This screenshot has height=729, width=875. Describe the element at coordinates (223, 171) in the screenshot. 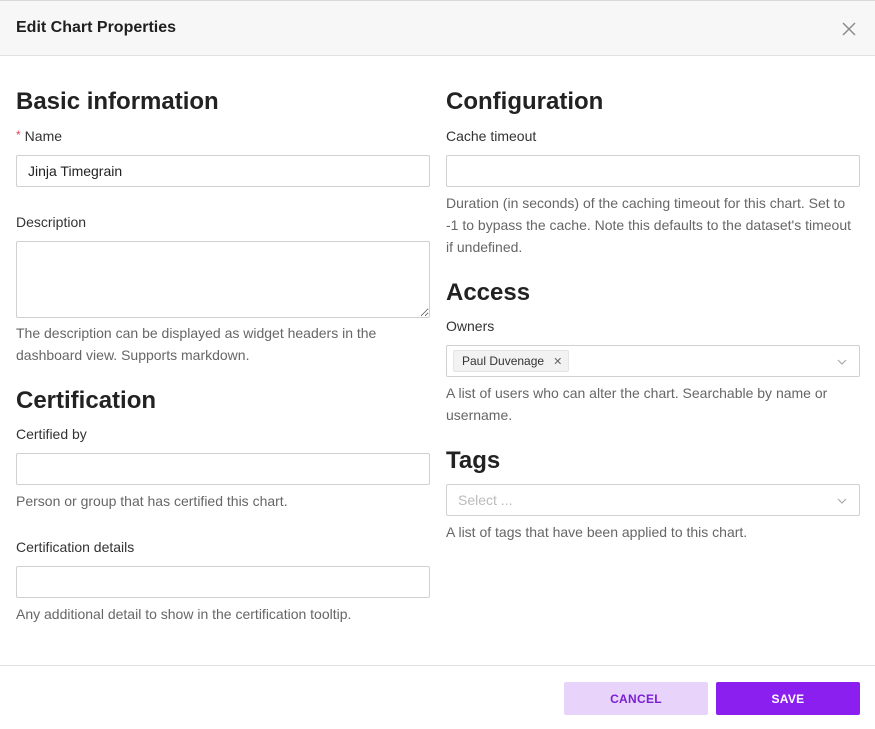

I see `name-input` at that location.